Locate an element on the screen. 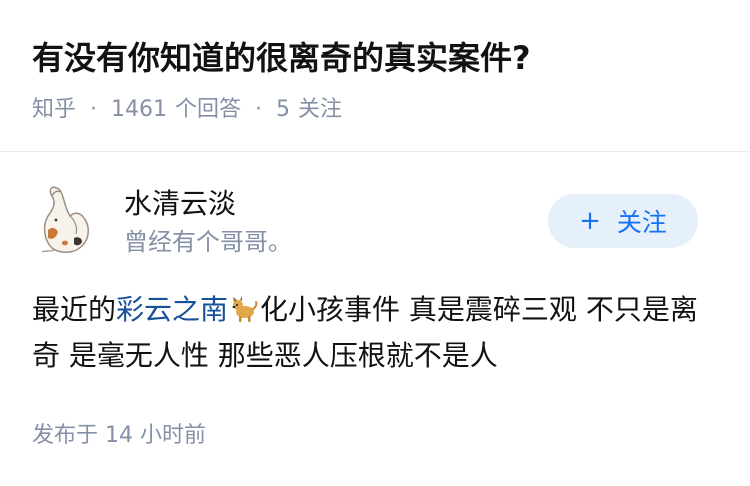  question-title: 有没有你知道的很离奇的真实案件? is located at coordinates (281, 58).